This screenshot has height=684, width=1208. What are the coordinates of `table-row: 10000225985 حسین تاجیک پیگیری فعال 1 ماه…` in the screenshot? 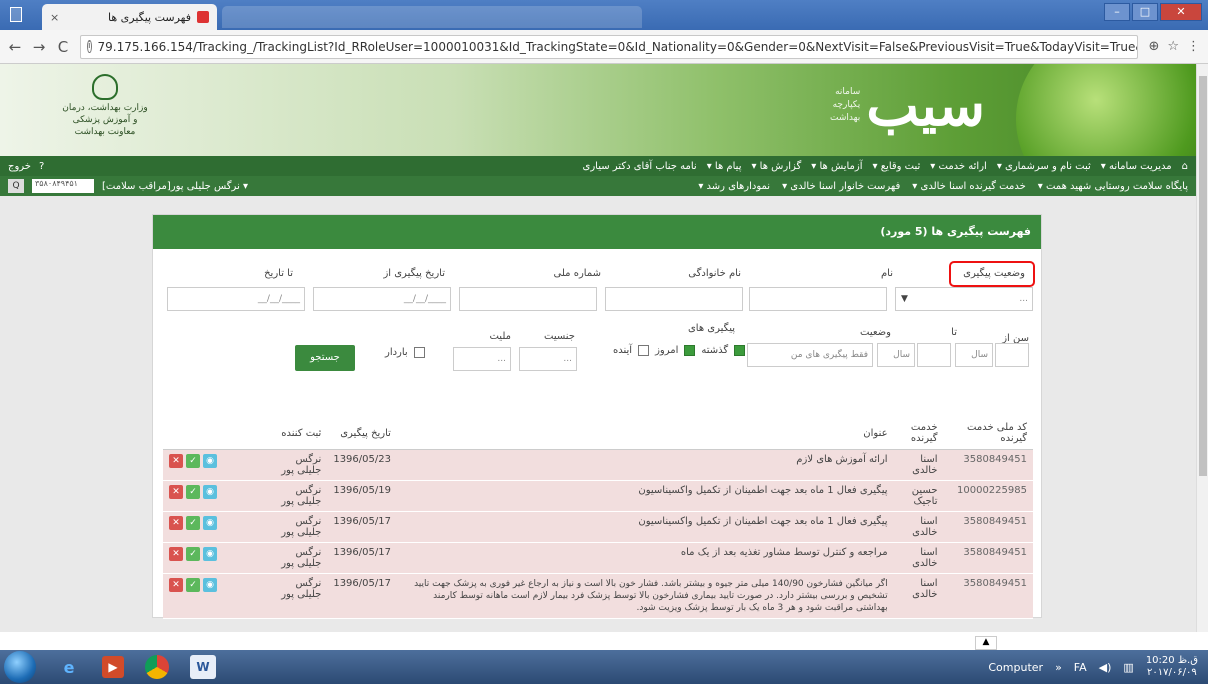 It's located at (598, 496).